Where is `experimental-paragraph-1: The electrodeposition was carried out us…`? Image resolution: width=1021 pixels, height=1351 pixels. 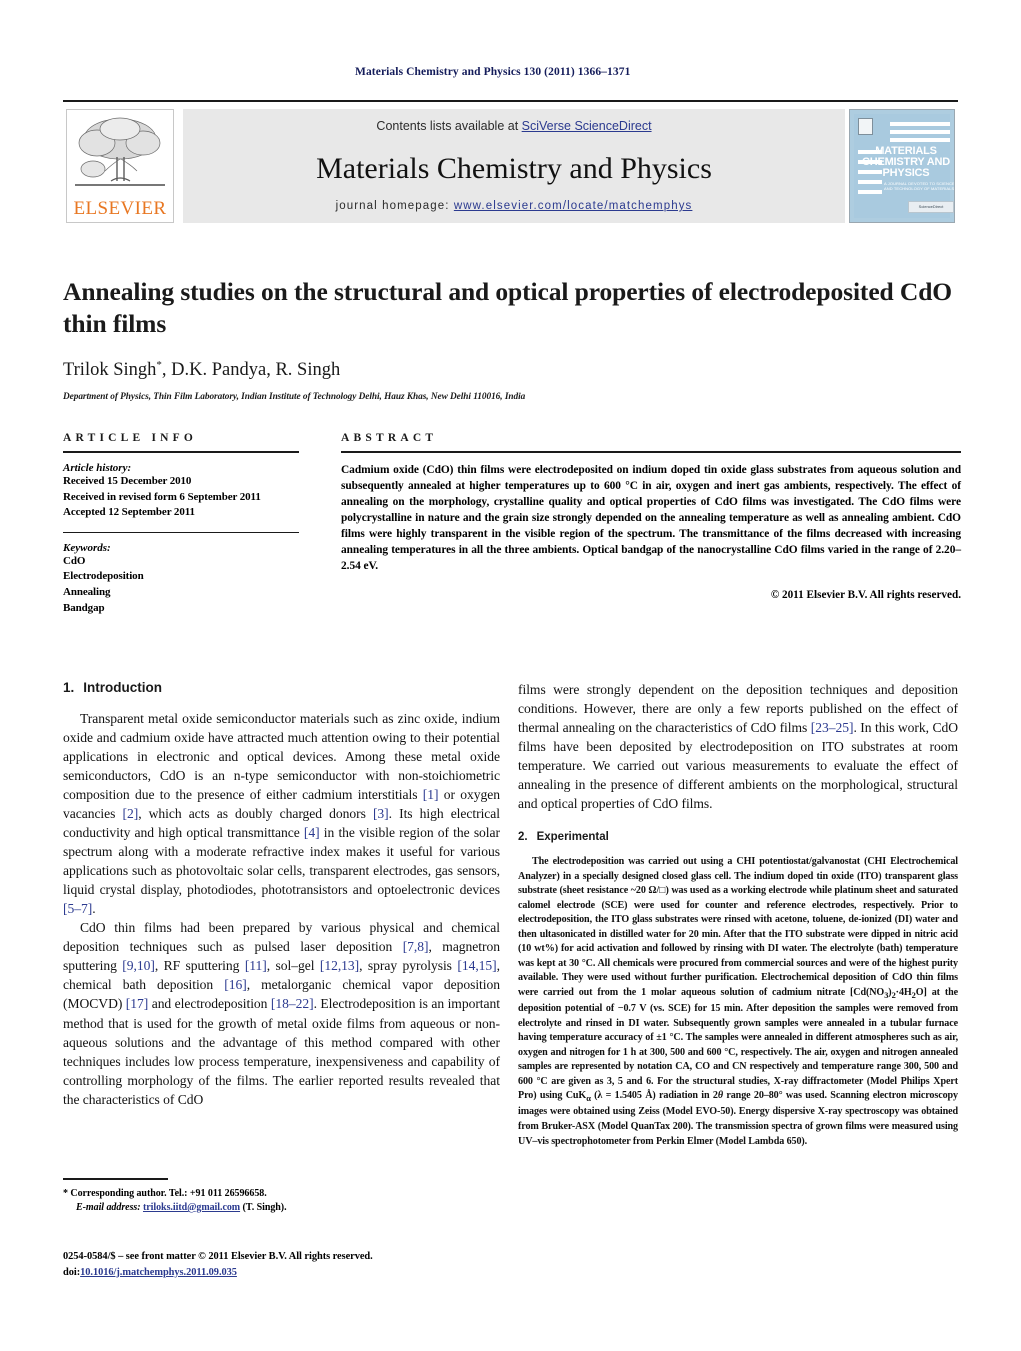 experimental-paragraph-1: The electrodeposition was carried out us… is located at coordinates (738, 1001).